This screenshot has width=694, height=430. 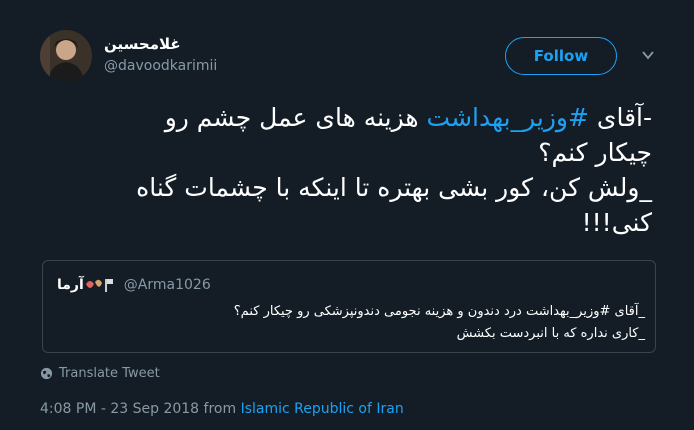 What do you see at coordinates (550, 333) in the screenshot?
I see `quoted-line-2: _کاری نداره که با انبردست بکشش` at bounding box center [550, 333].